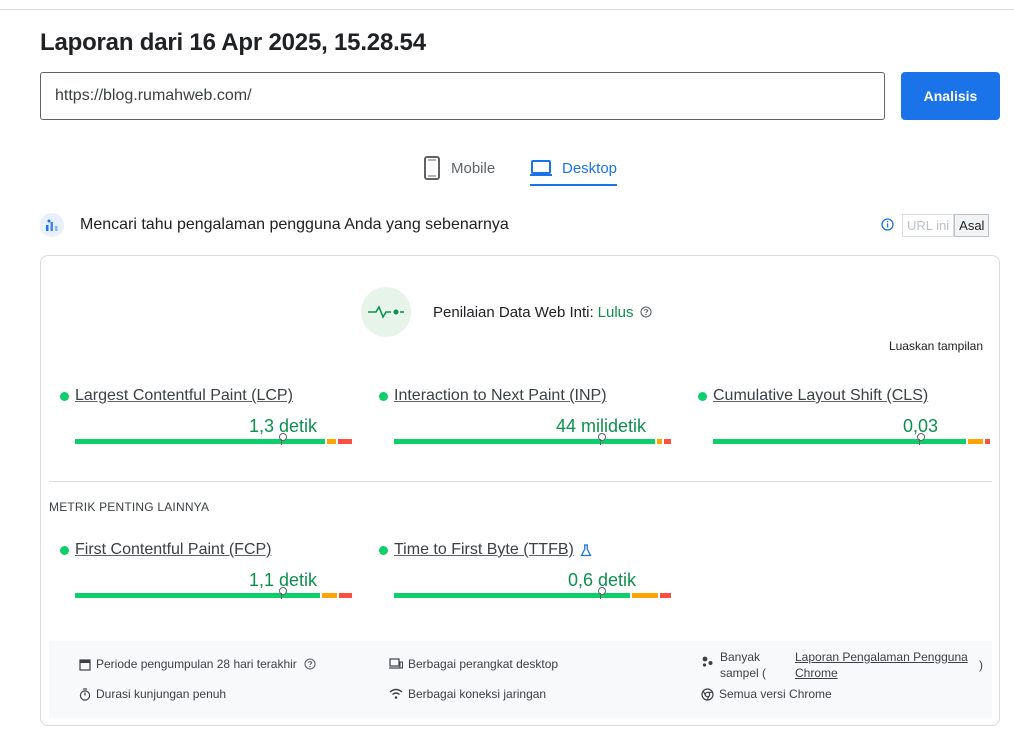 The image size is (1014, 744). What do you see at coordinates (483, 664) in the screenshot?
I see `device-type-text: Berbagai perangkat desktop` at bounding box center [483, 664].